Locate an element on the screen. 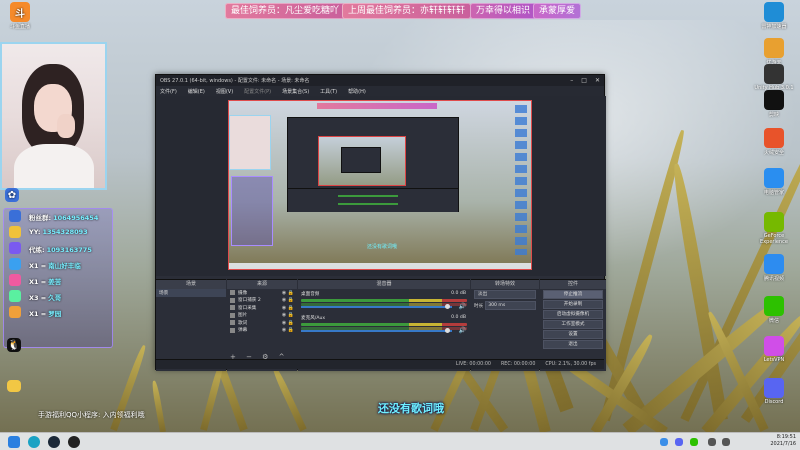  edge-icon is located at coordinates (34, 442).